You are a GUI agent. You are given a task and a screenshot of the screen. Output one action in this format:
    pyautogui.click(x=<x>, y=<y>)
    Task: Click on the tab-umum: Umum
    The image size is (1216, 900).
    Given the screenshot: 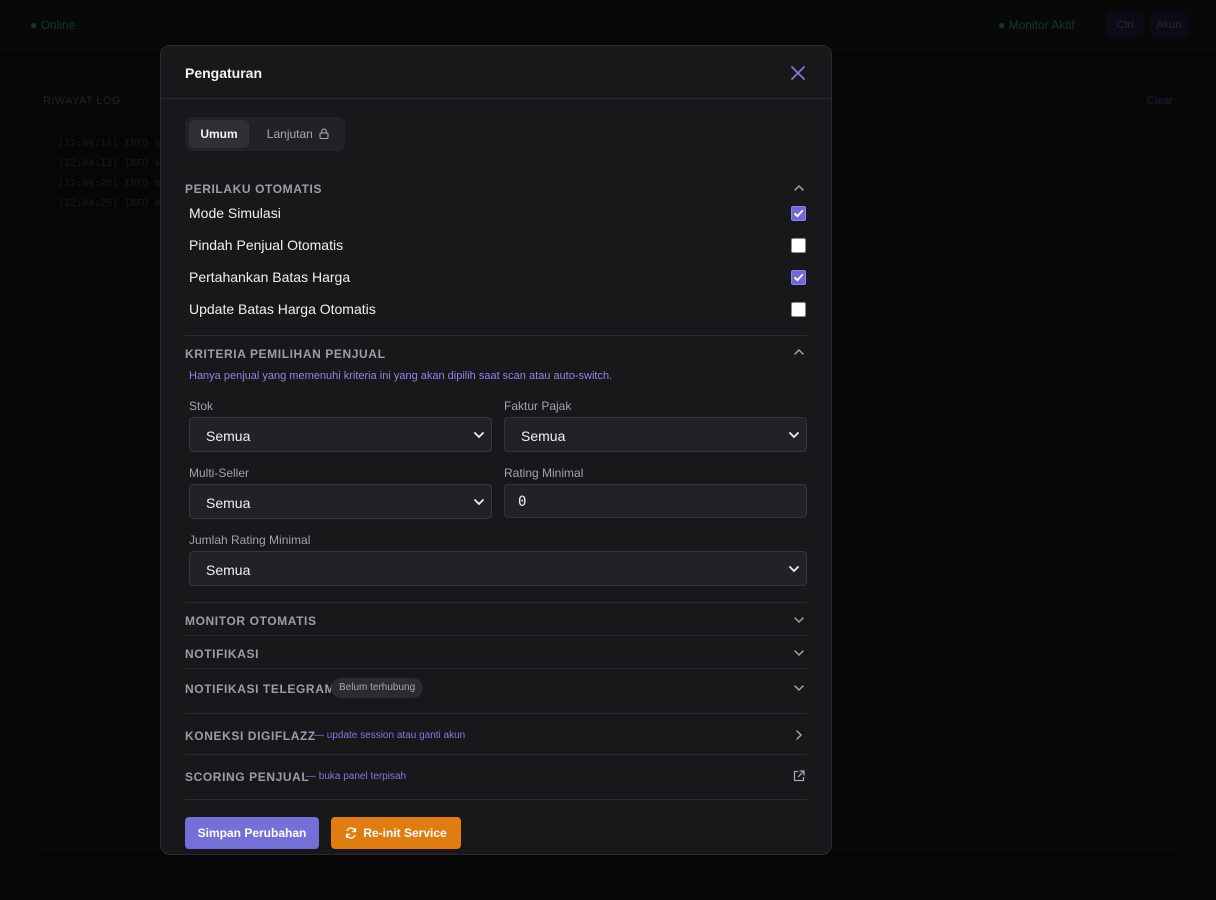 What is the action you would take?
    pyautogui.click(x=219, y=134)
    